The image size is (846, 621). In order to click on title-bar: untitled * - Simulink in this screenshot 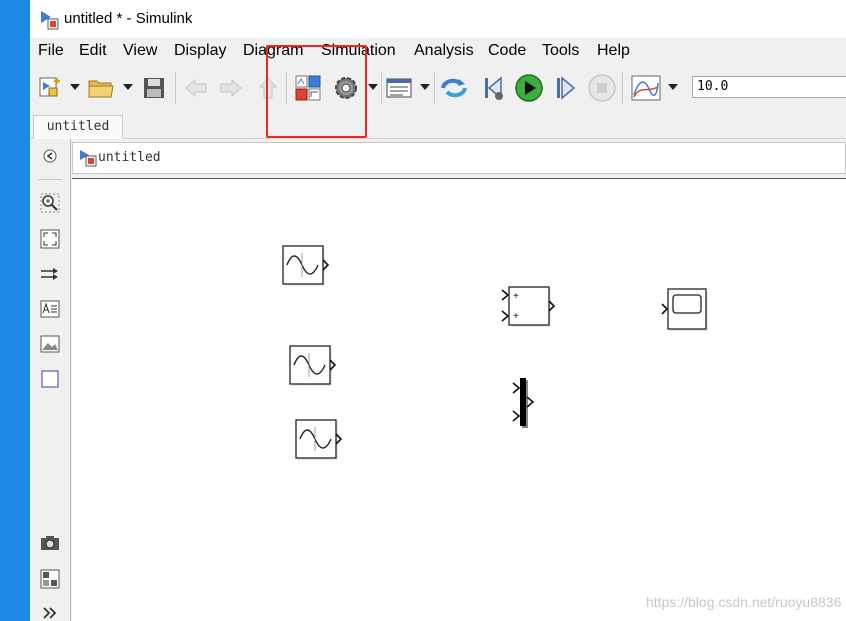, I will do `click(438, 19)`.